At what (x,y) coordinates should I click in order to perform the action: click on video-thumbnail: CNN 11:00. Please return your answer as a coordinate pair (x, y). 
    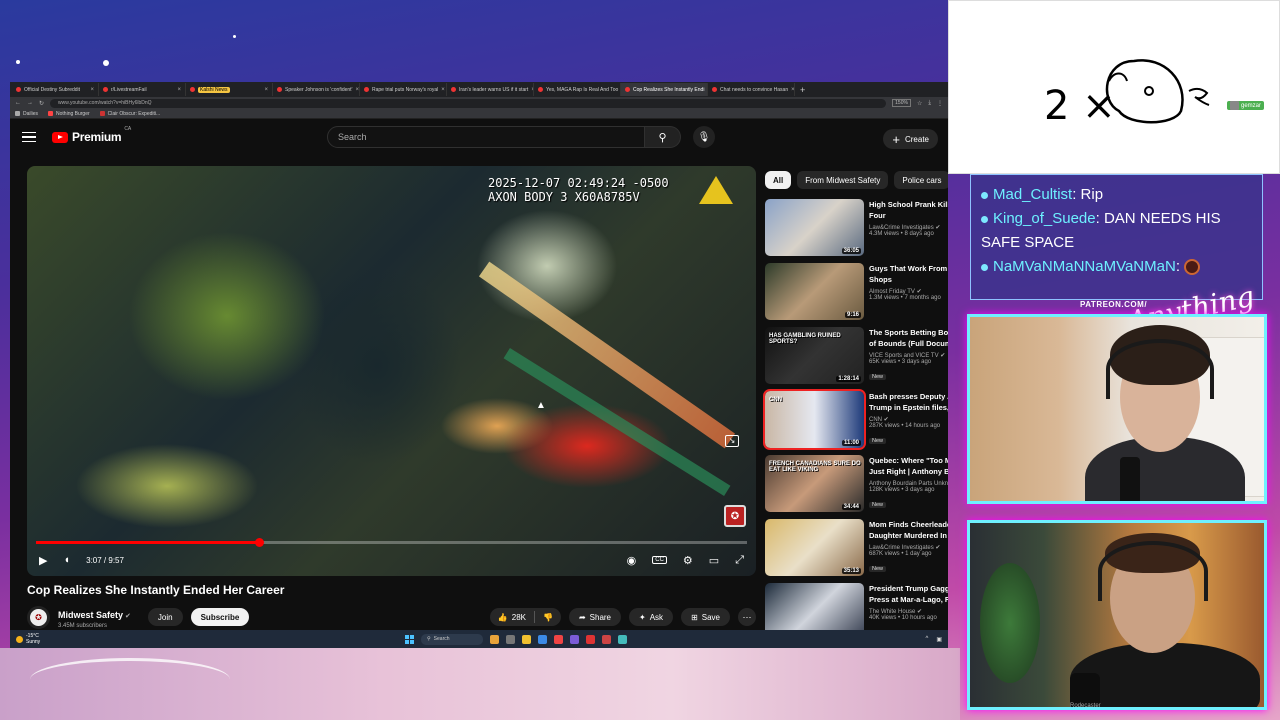
    Looking at the image, I should click on (814, 419).